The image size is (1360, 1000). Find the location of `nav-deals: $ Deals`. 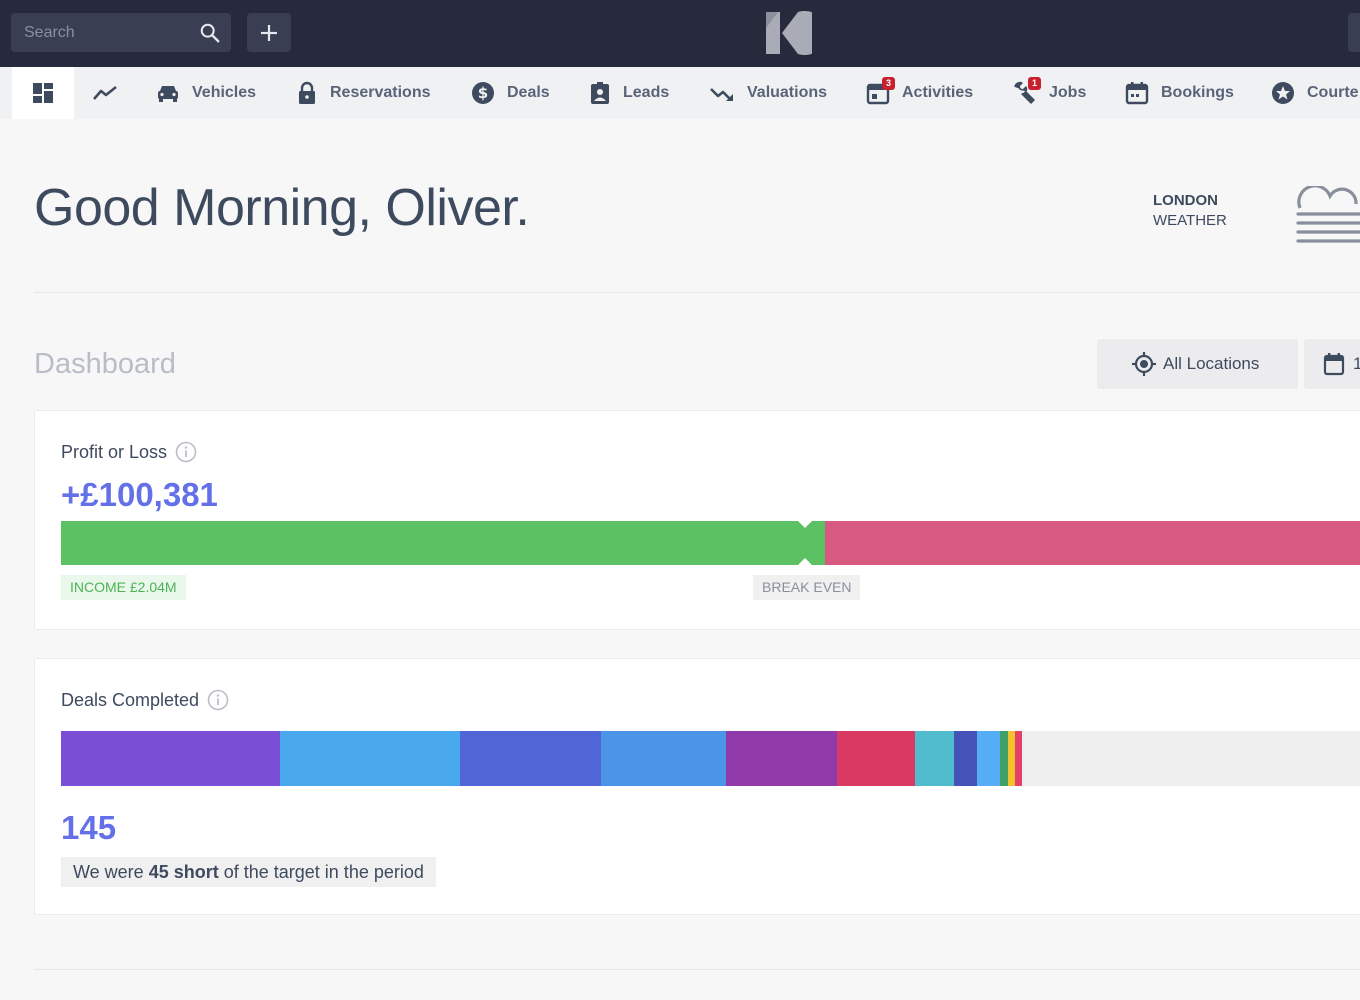

nav-deals: $ Deals is located at coordinates (510, 93).